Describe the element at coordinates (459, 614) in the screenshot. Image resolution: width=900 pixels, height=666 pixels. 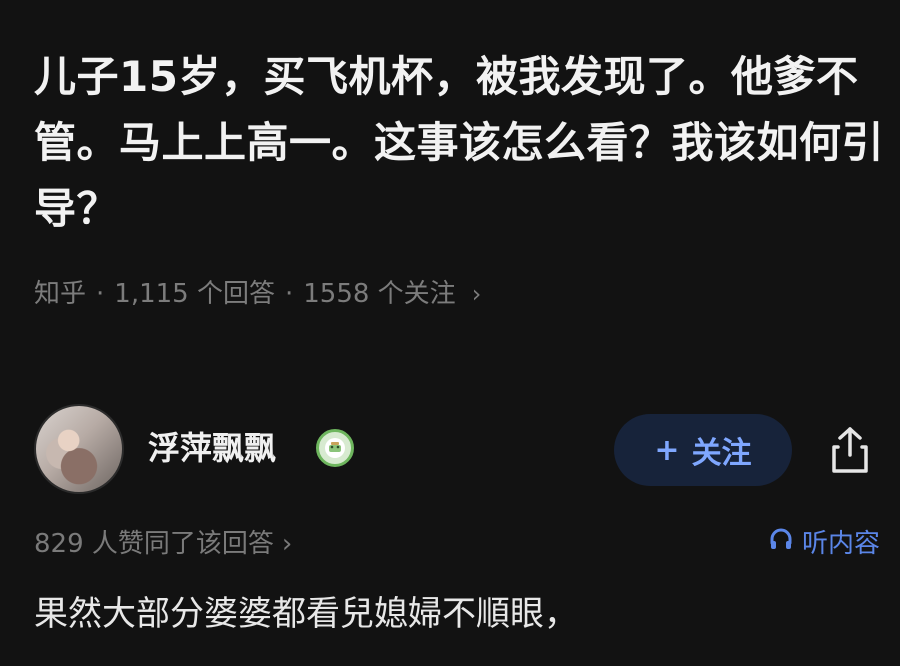
I see `answer-text: 果然大部分婆婆都看兒媳婦不順眼，` at that location.